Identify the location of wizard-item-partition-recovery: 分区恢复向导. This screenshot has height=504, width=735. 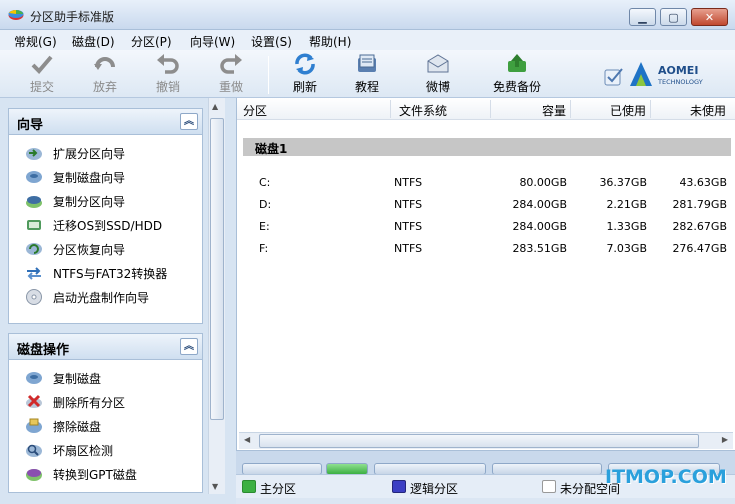
(105, 249).